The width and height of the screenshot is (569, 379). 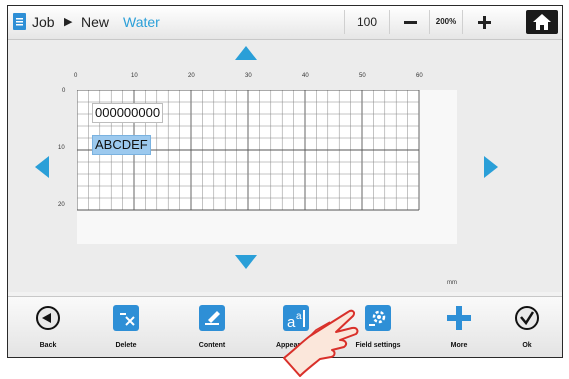 I want to click on content-edit-icon, so click(x=212, y=318).